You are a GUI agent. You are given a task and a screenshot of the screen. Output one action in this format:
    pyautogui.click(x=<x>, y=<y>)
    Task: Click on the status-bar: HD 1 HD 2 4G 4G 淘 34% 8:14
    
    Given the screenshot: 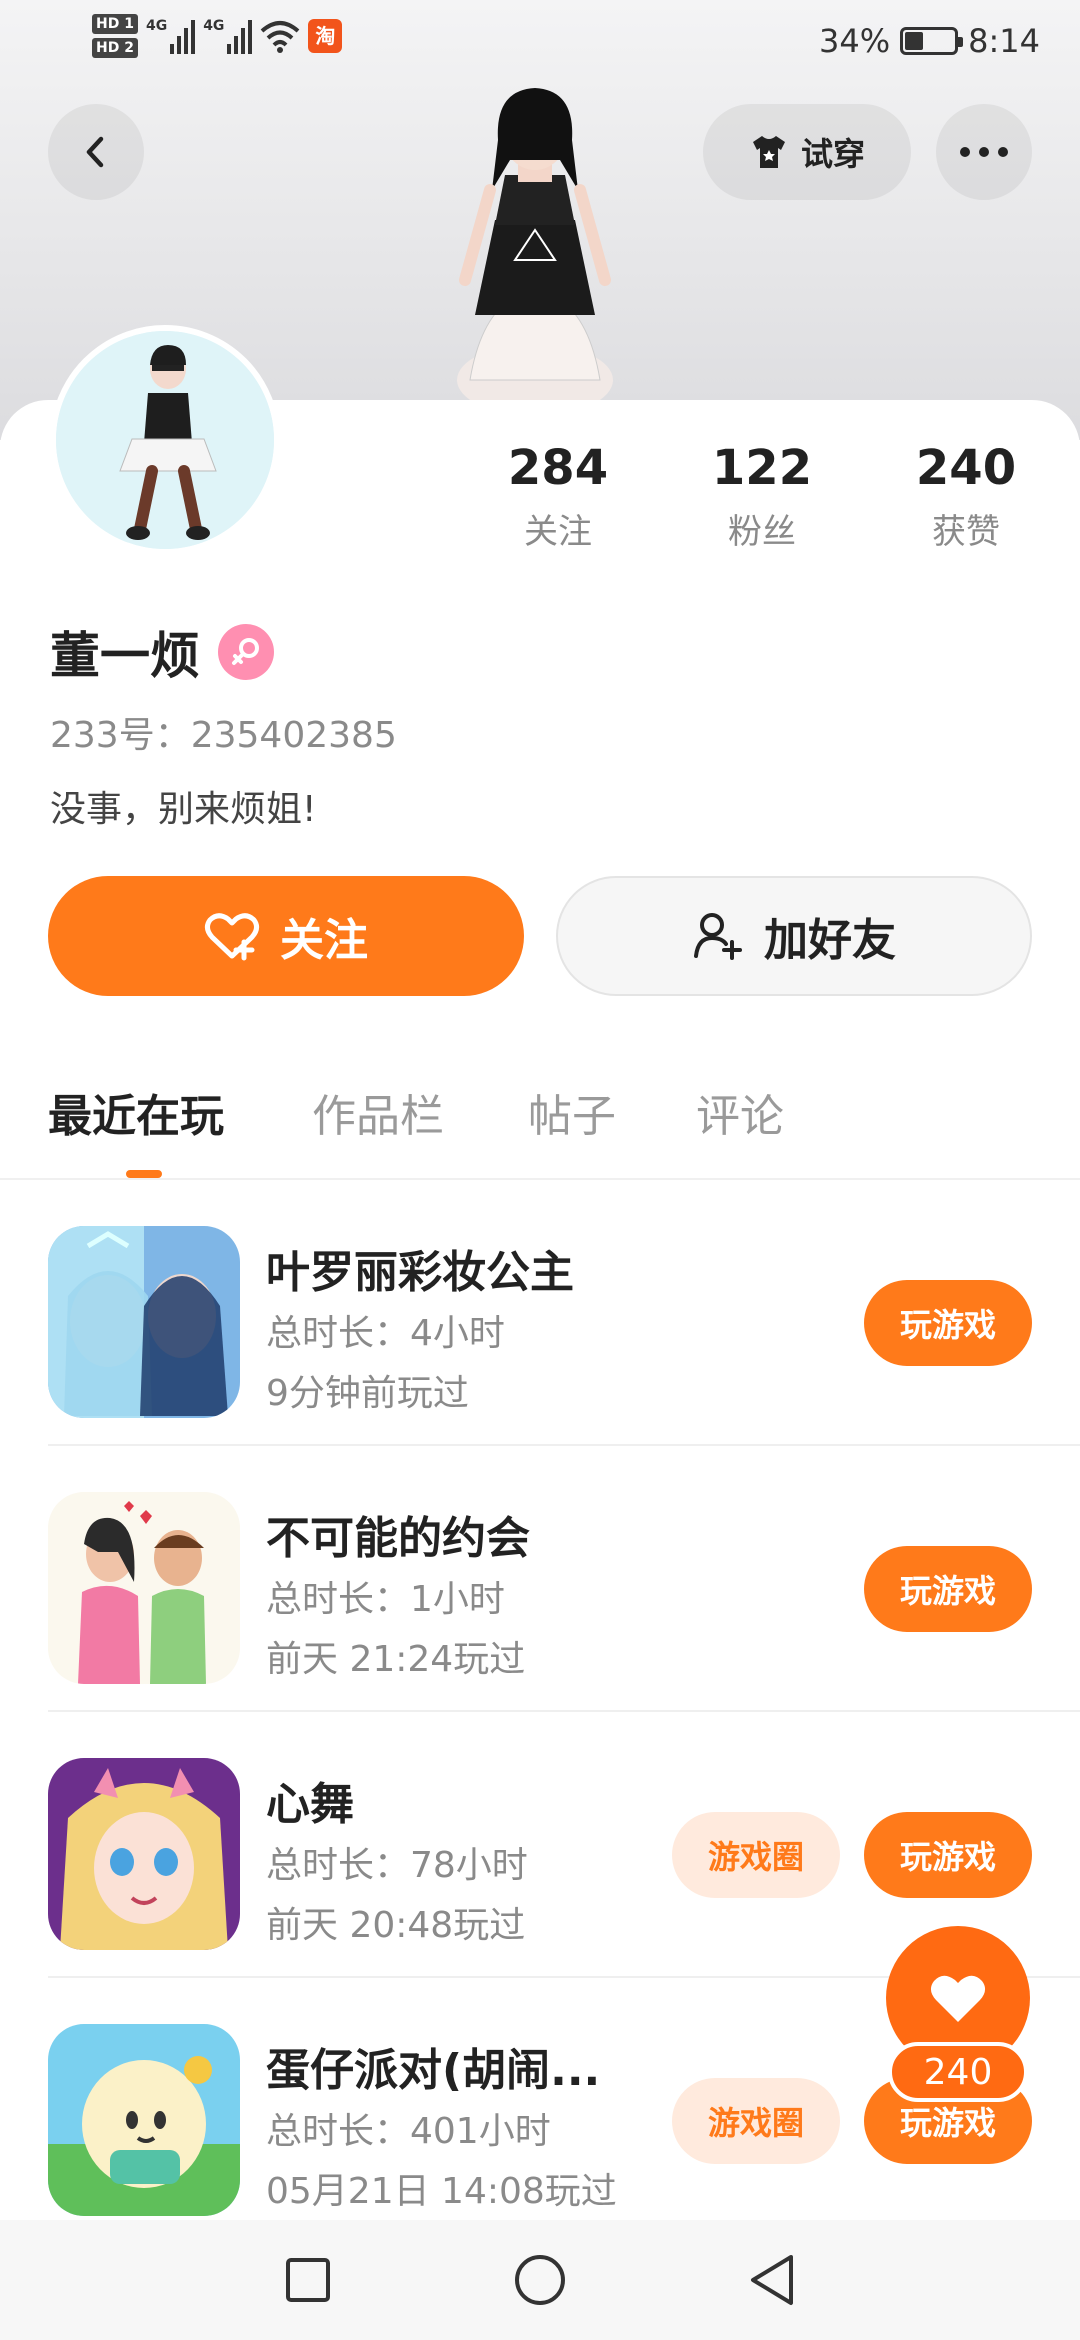 What is the action you would take?
    pyautogui.click(x=540, y=43)
    